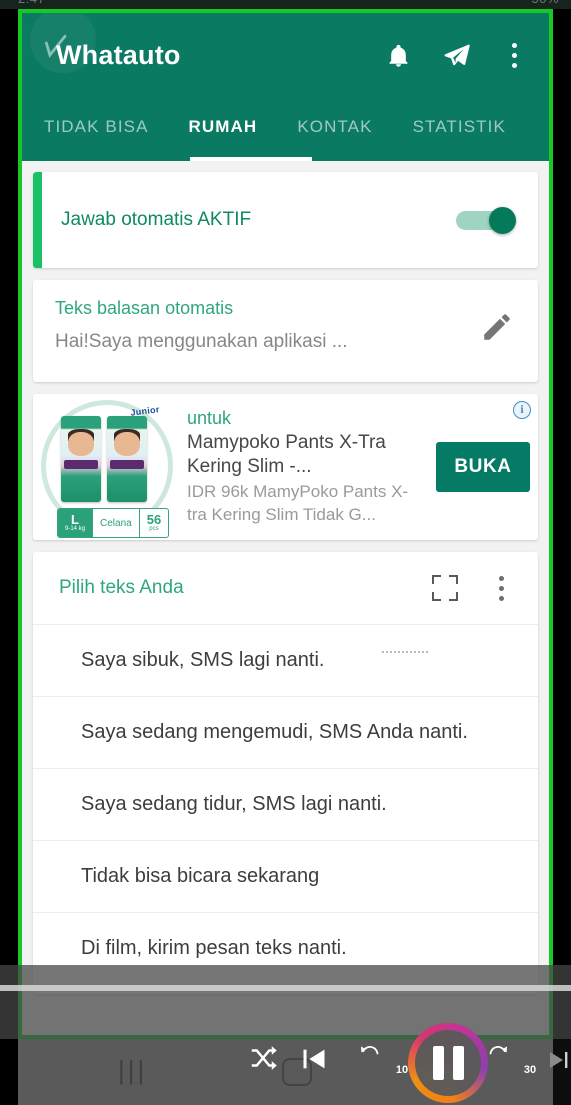 This screenshot has height=1105, width=571. I want to click on list-item: Saya sedang mengemudi, SMS Anda nanti., so click(285, 732).